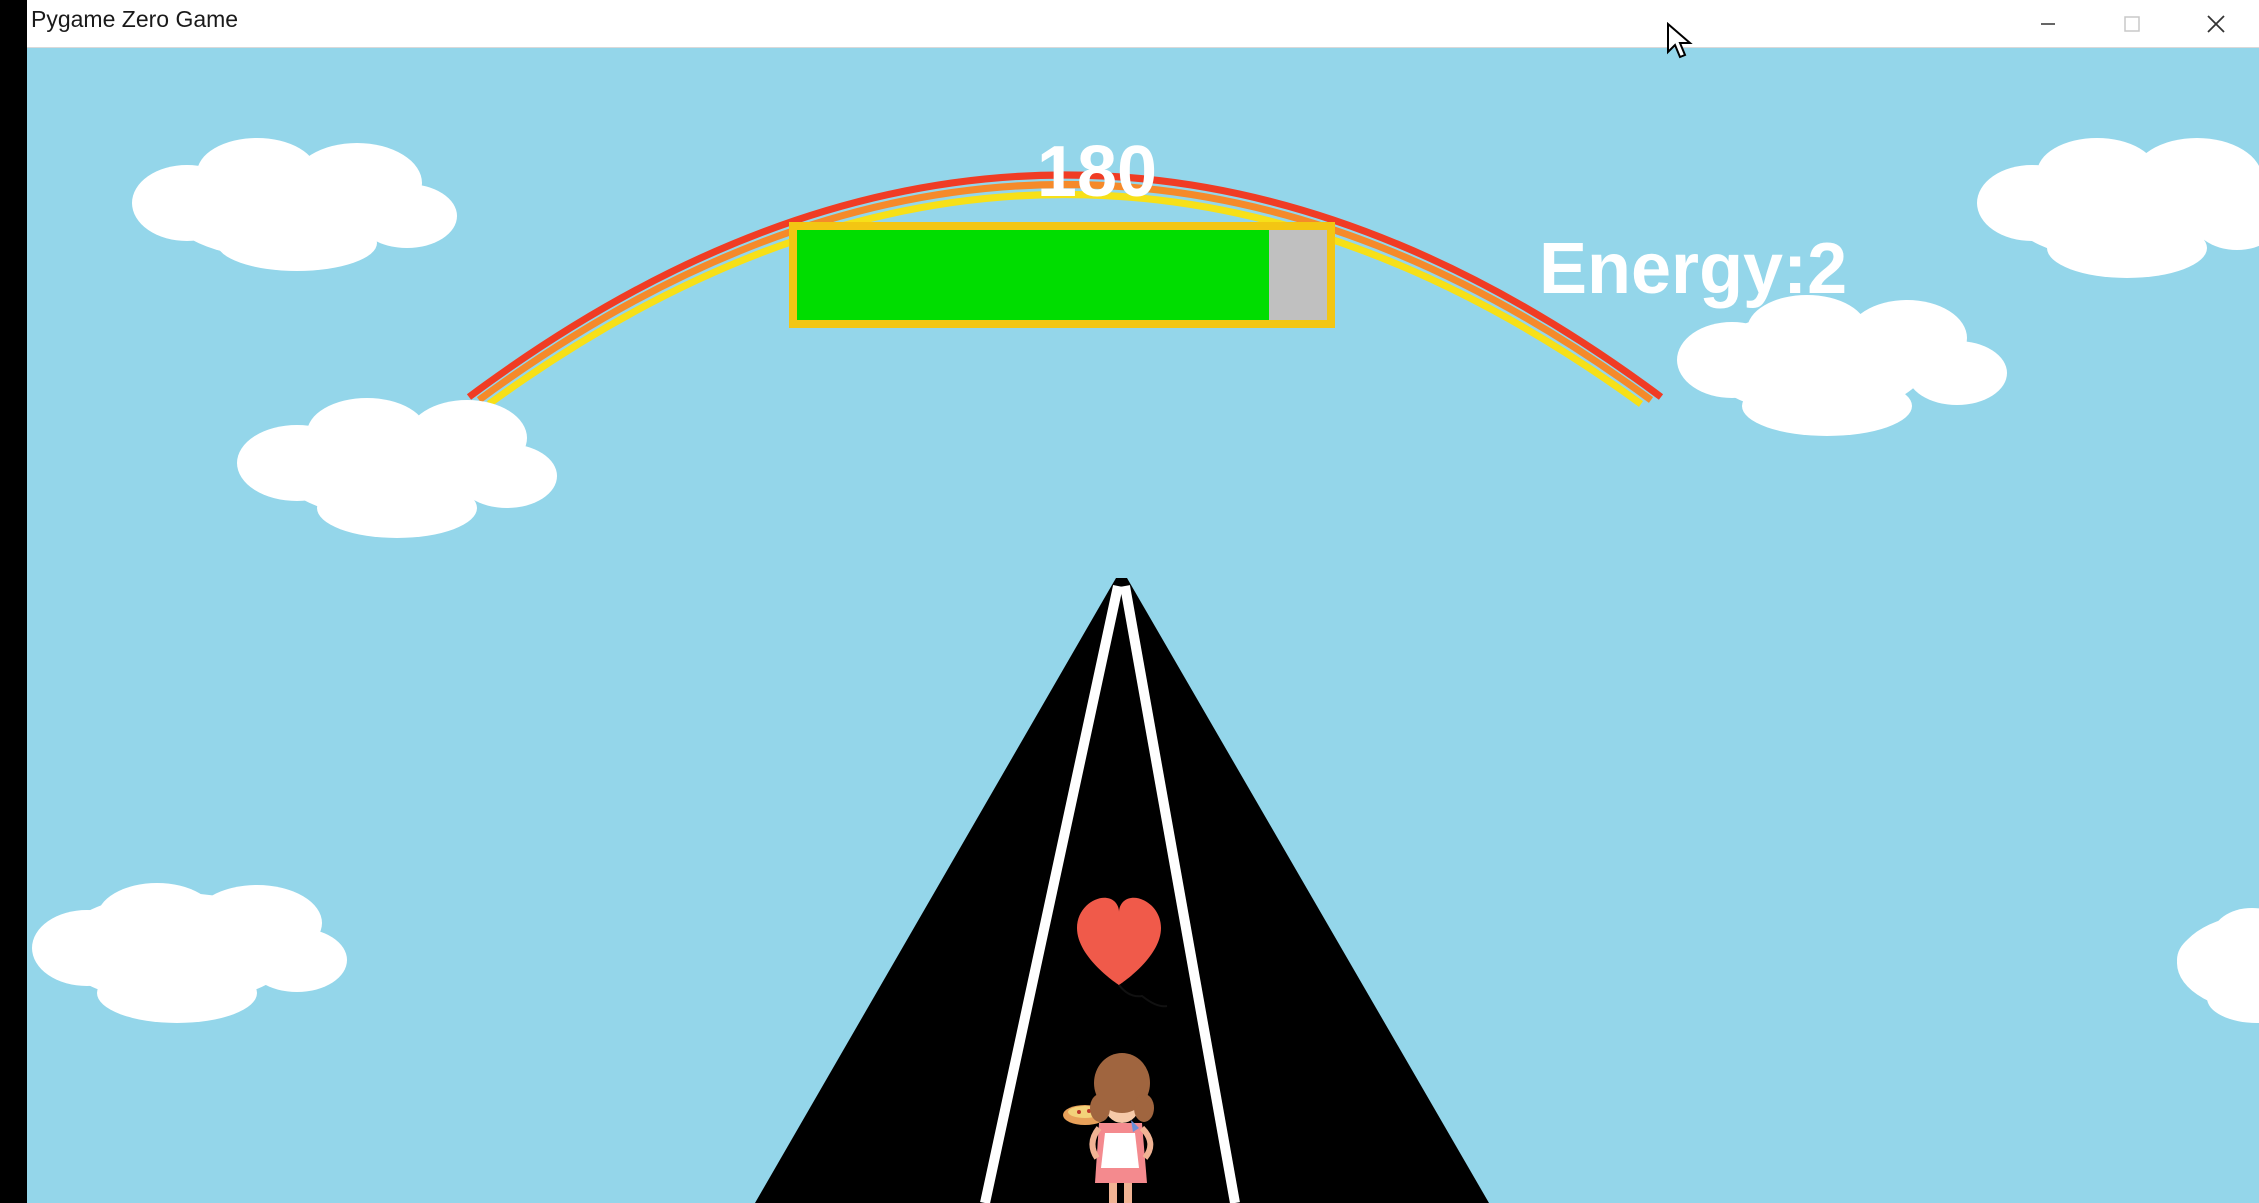 This screenshot has width=2259, height=1203. What do you see at coordinates (1693, 269) in the screenshot?
I see `energy-label: Energy:2` at bounding box center [1693, 269].